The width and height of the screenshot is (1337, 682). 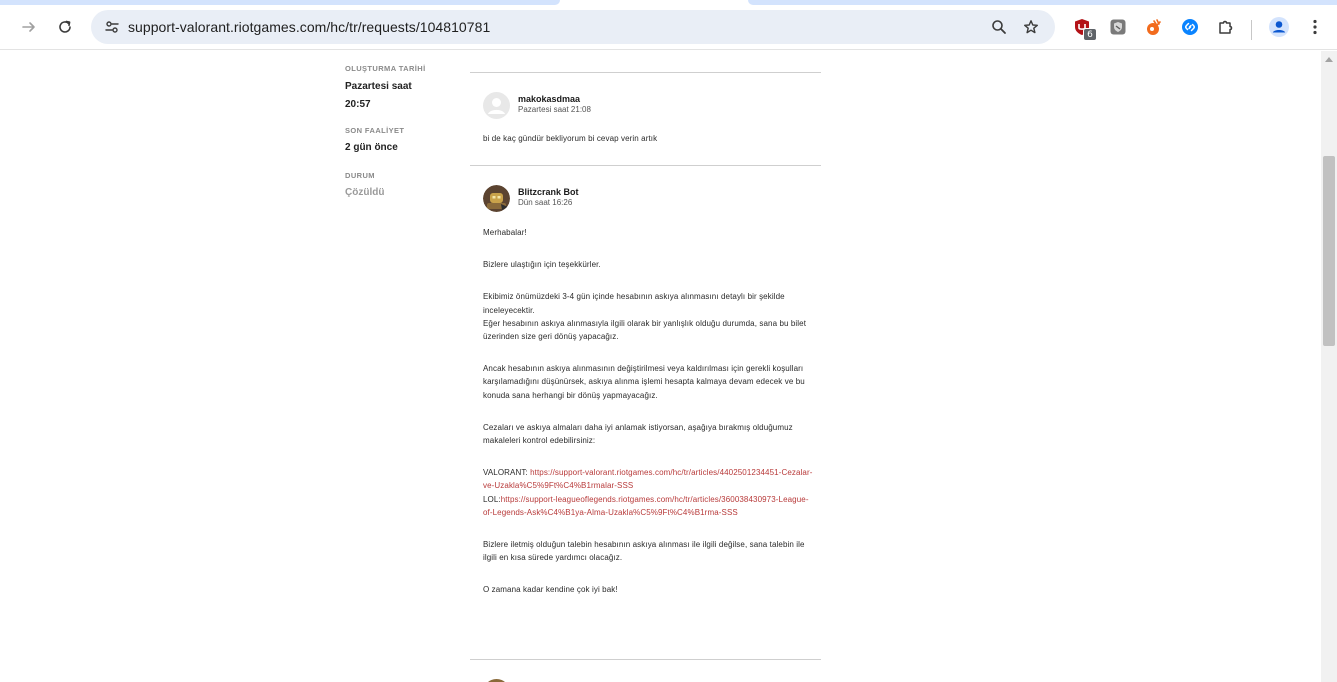 I want to click on profile-button, so click(x=1279, y=27).